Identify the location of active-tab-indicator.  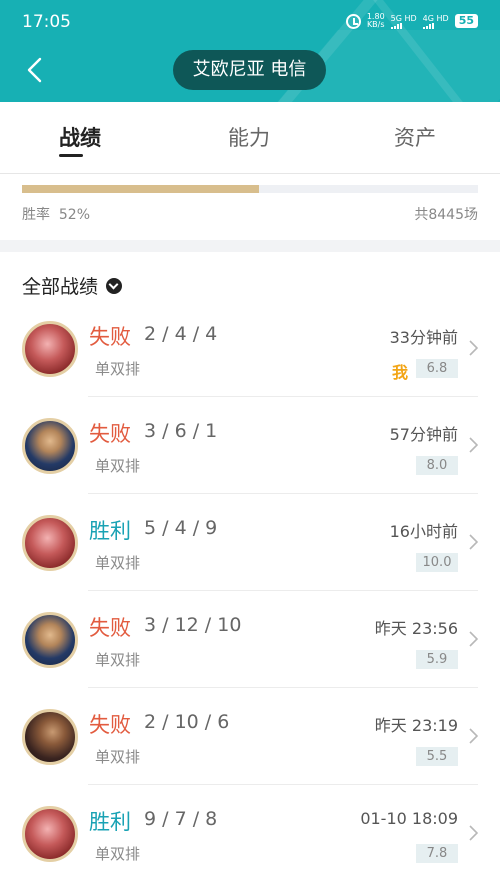
(71, 155).